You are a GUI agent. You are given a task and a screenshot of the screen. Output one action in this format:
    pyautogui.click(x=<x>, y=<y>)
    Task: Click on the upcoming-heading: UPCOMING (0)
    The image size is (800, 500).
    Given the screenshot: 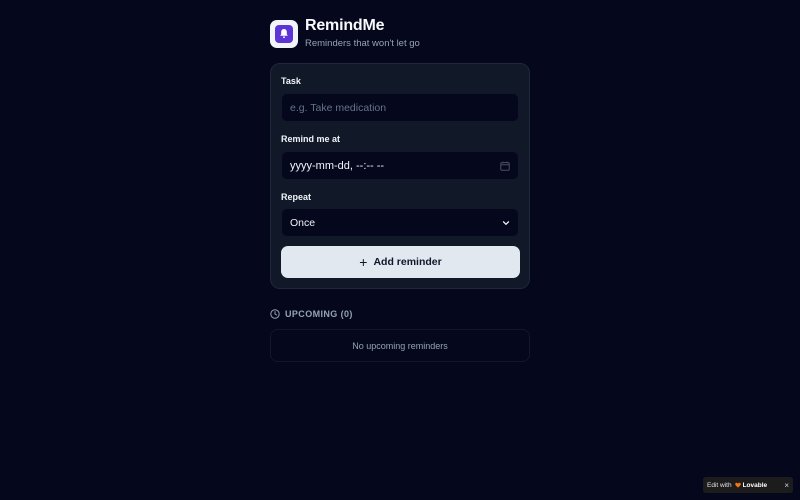 What is the action you would take?
    pyautogui.click(x=319, y=314)
    